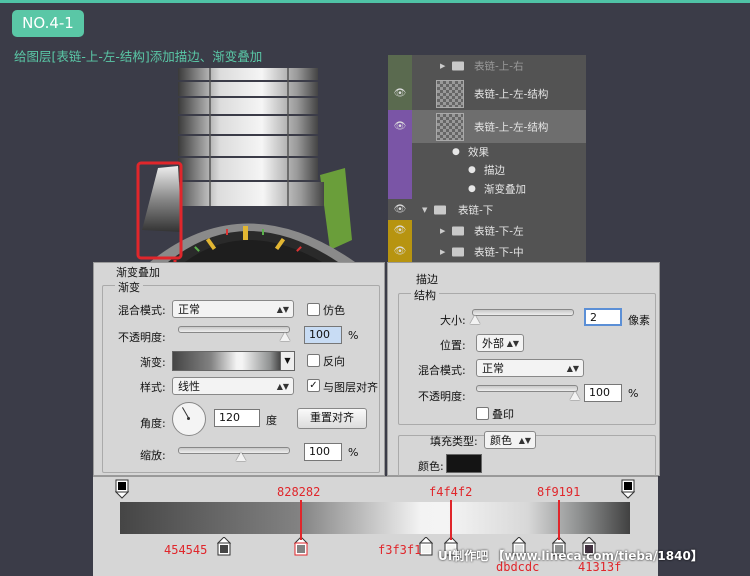 The image size is (750, 576). I want to click on stop-label: f4f4f2, so click(451, 492).